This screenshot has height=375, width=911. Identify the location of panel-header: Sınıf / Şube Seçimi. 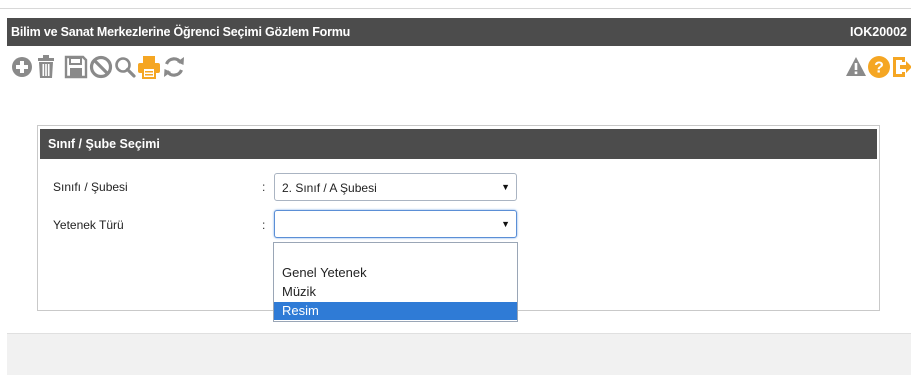
(458, 144).